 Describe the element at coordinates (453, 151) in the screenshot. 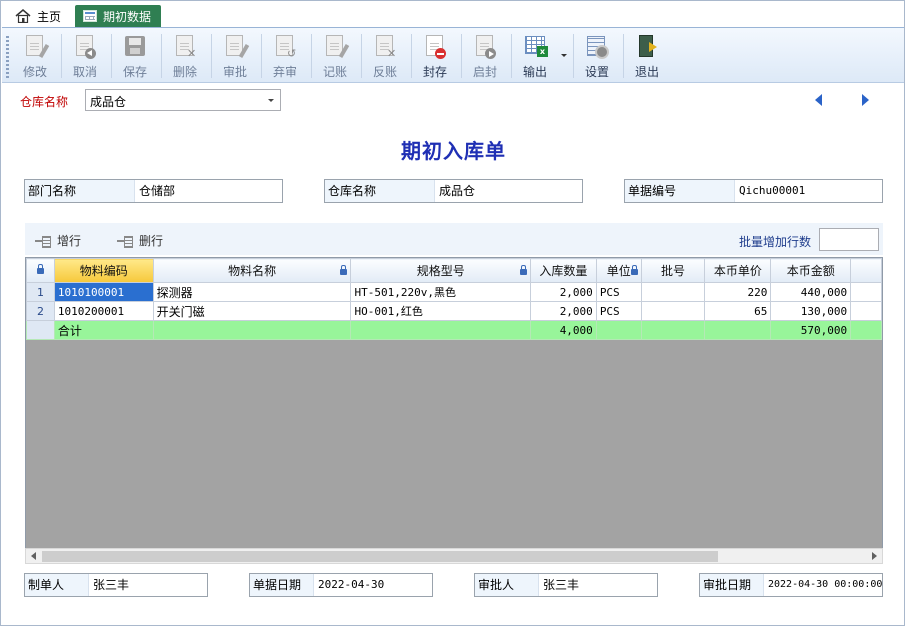

I see `document-title: 期初入库单` at that location.